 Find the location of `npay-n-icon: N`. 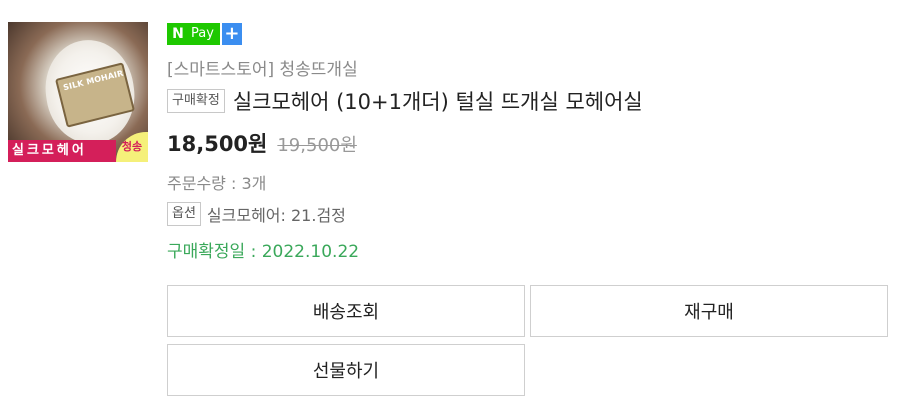

npay-n-icon: N is located at coordinates (178, 34).